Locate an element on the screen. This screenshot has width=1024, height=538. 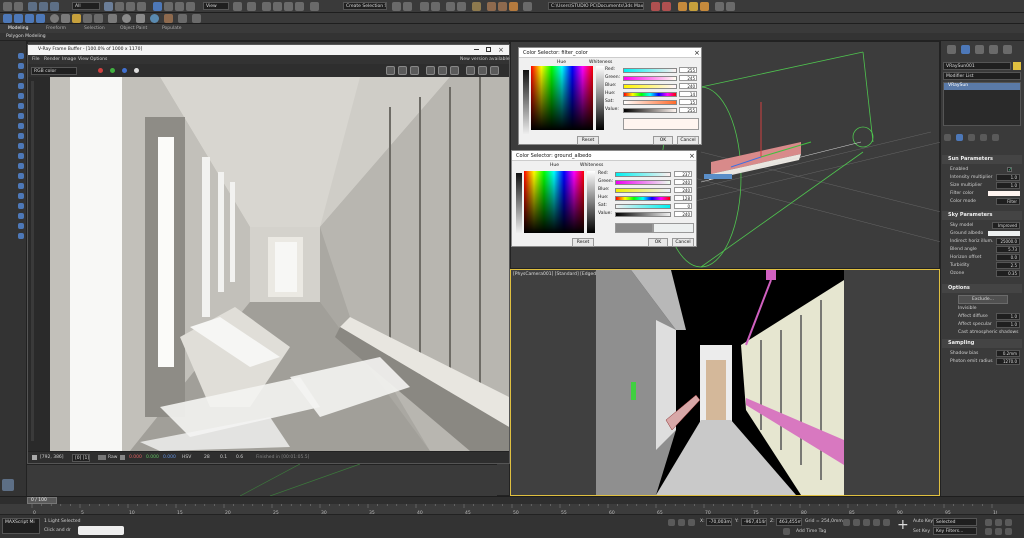
layer-explorer-icon is located at coordinates (424, 6).